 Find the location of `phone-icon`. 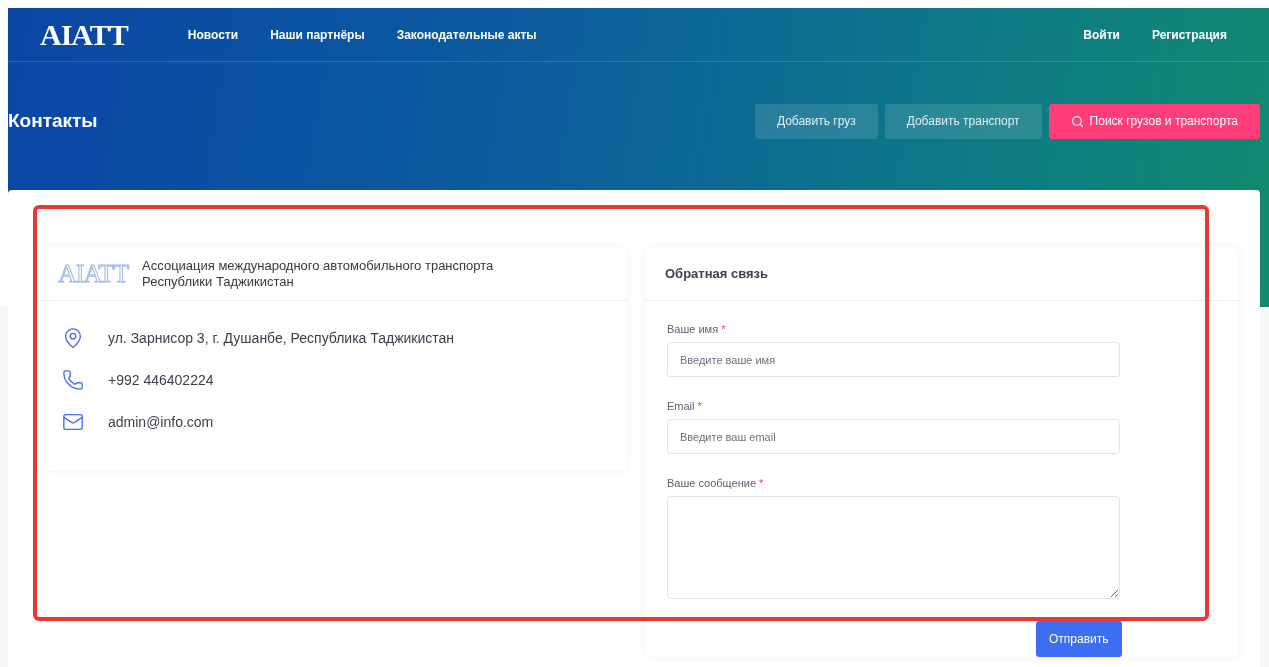

phone-icon is located at coordinates (73, 380).